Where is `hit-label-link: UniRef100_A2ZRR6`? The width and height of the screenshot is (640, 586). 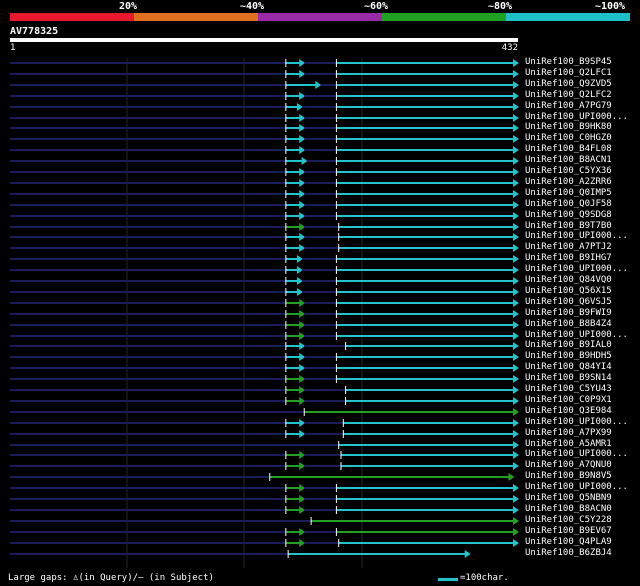
hit-label-link: UniRef100_A2ZRR6 is located at coordinates (568, 182).